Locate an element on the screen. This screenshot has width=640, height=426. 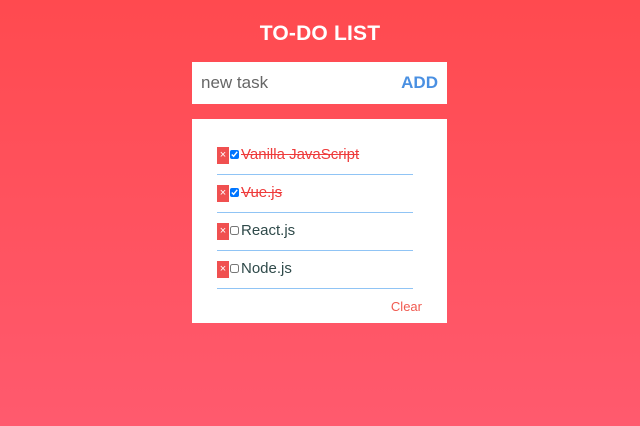
task-item: × Vanilla JavaScript is located at coordinates (315, 156).